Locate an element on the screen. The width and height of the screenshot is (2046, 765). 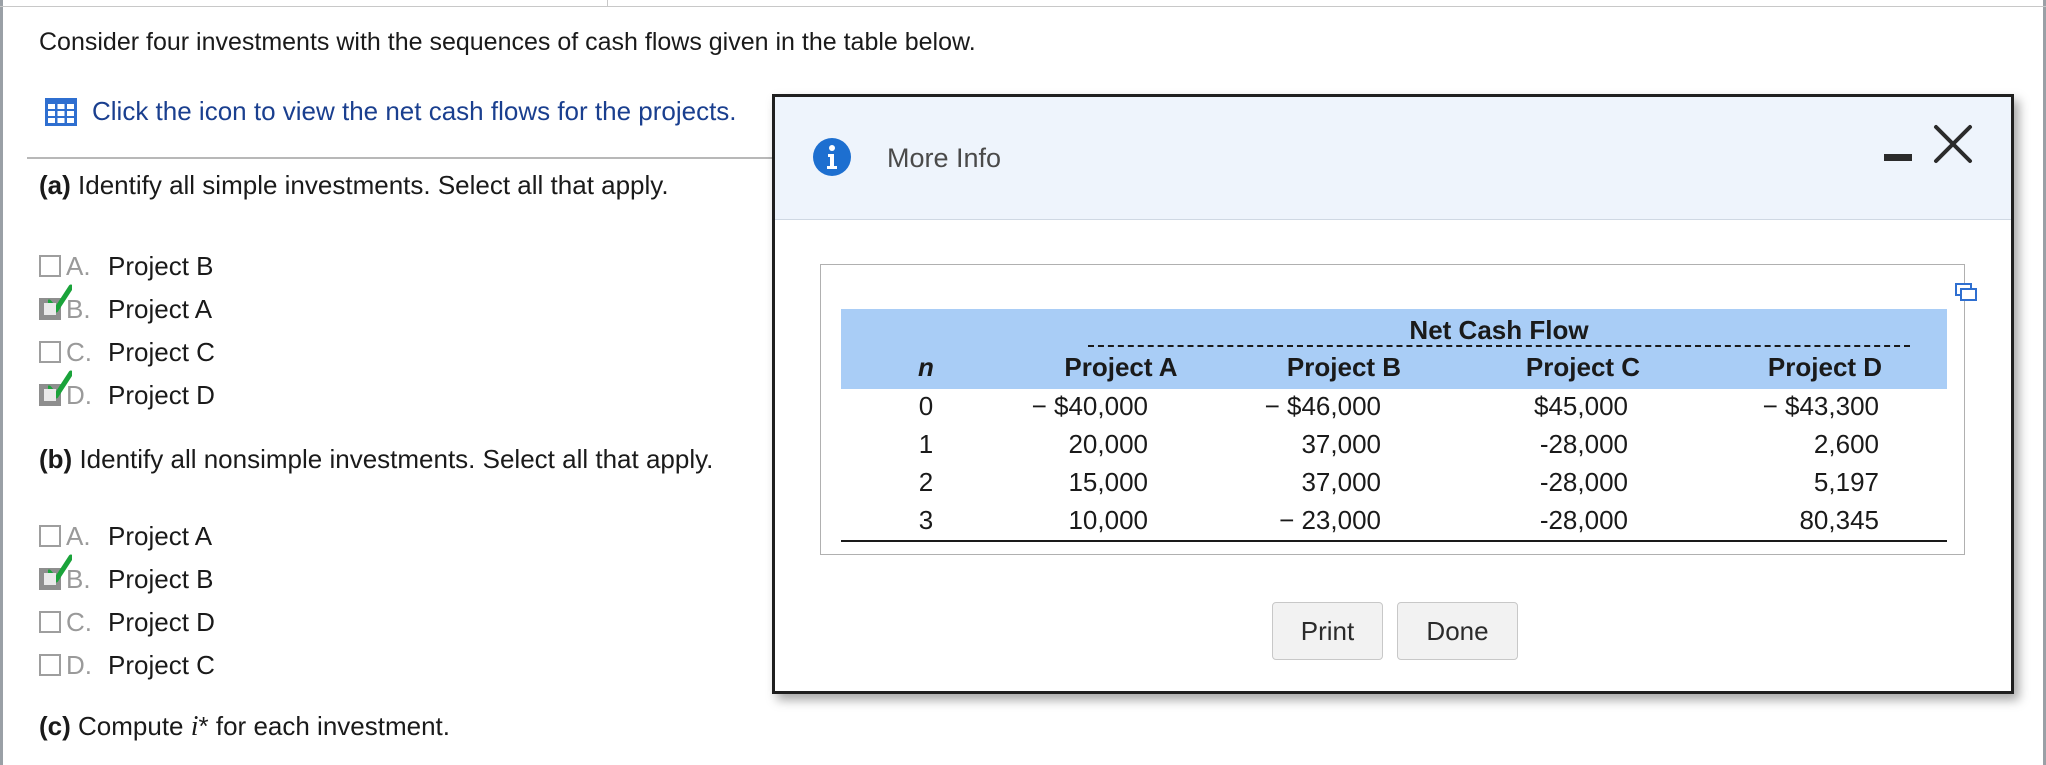
table-icon is located at coordinates (61, 112).